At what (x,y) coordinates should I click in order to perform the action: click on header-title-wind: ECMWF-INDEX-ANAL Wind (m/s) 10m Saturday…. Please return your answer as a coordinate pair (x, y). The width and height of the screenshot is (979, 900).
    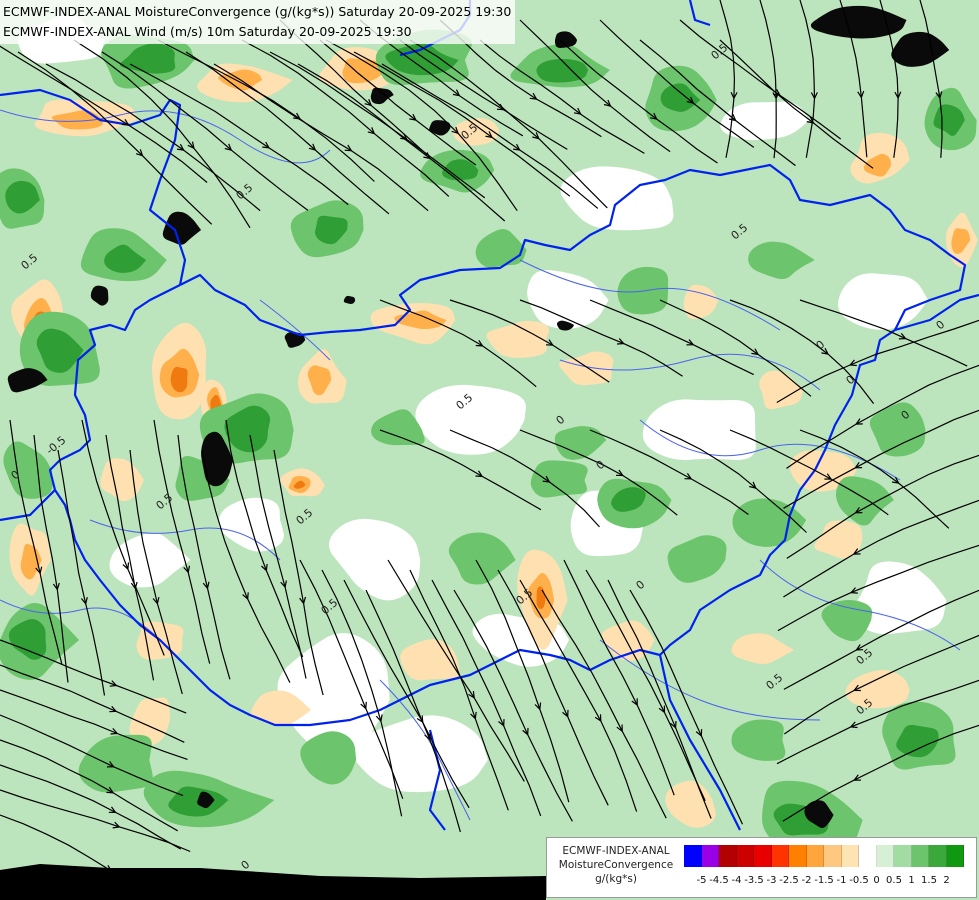
    Looking at the image, I should click on (207, 31).